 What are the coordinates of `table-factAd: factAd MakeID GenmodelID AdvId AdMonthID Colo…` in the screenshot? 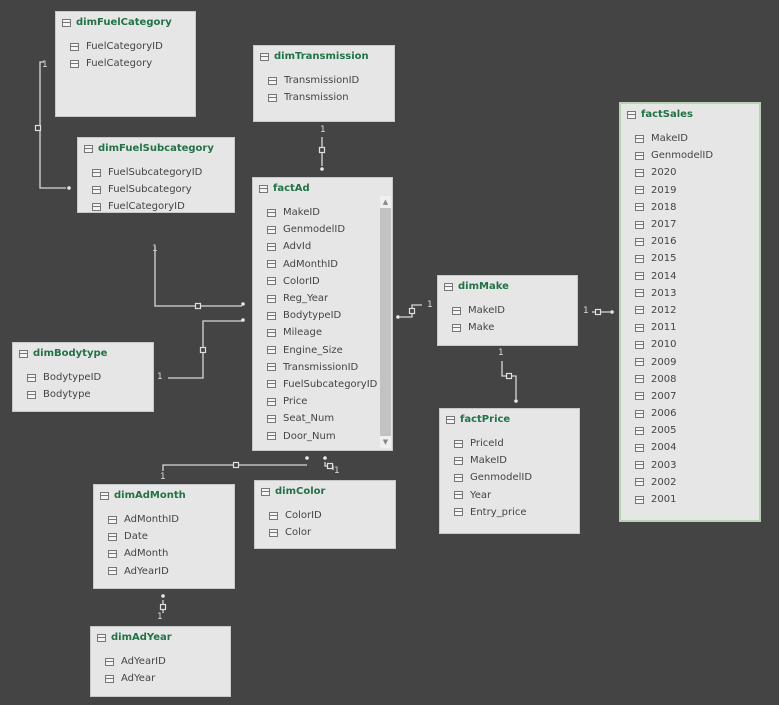 It's located at (322, 314).